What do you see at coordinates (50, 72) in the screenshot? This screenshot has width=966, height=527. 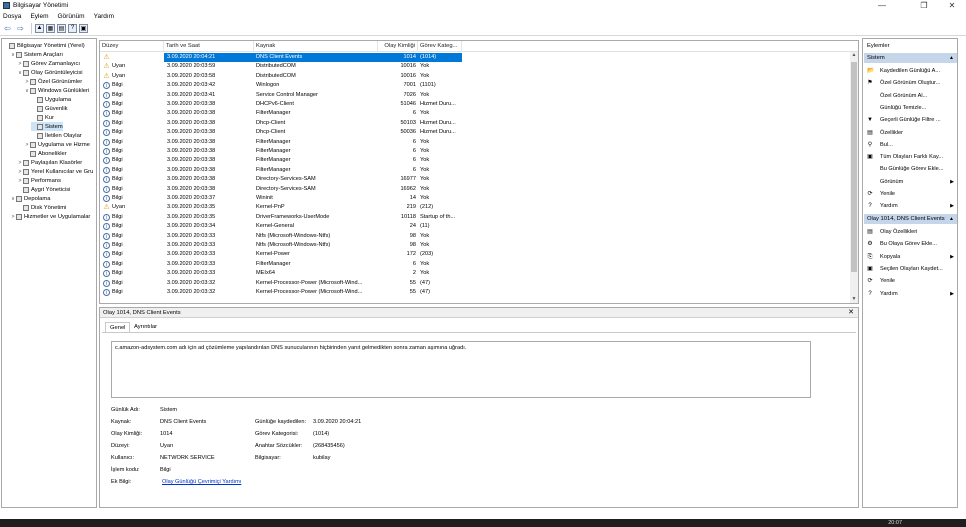 I see `tree-item: ∨ Olay Görüntüleyicisi` at bounding box center [50, 72].